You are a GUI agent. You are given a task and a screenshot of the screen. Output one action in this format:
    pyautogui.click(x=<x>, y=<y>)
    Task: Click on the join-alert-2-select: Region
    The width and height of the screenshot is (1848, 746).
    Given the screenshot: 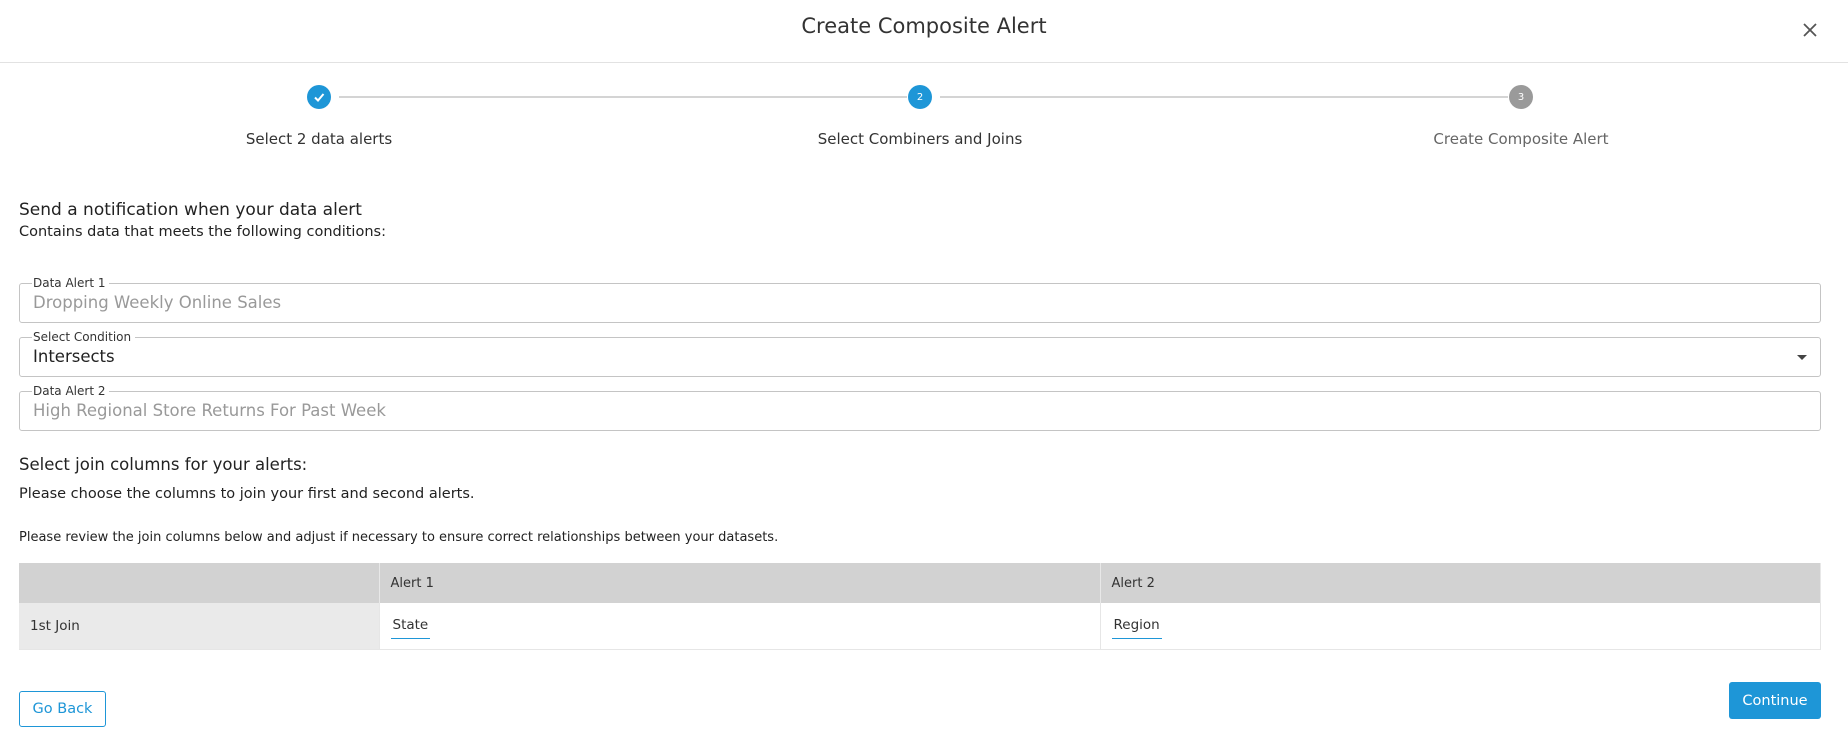 What is the action you would take?
    pyautogui.click(x=1136, y=628)
    